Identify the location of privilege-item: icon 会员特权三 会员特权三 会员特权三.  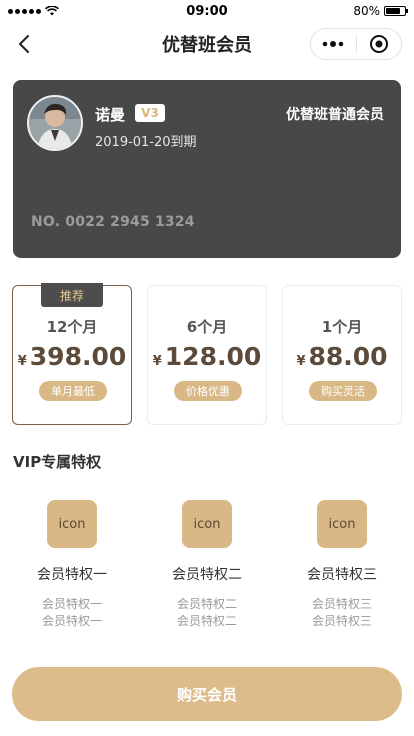
(342, 565).